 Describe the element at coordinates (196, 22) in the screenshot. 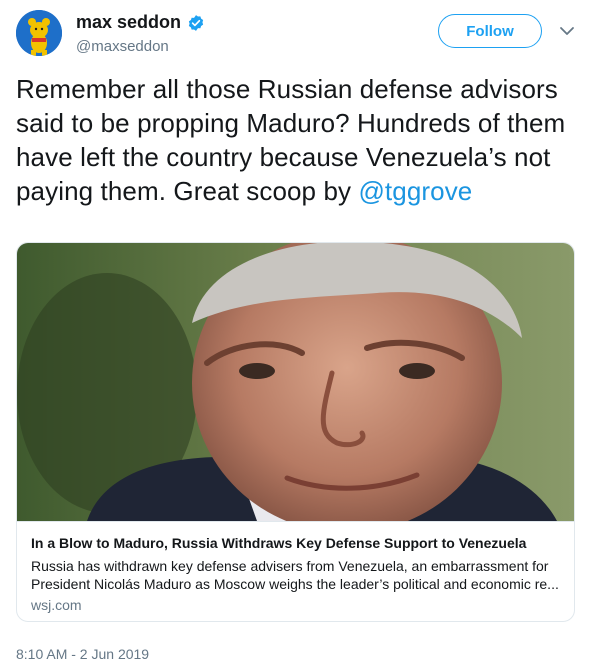

I see `verified-badge-icon` at that location.